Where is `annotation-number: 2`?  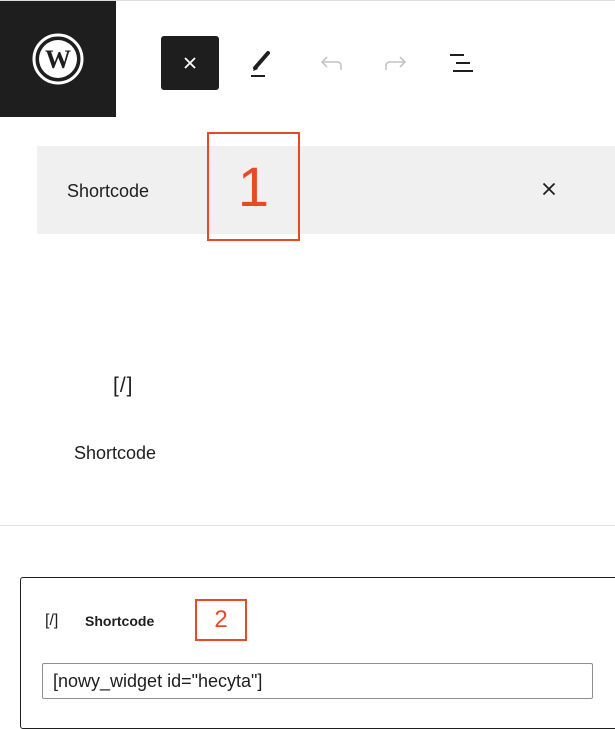 annotation-number: 2 is located at coordinates (221, 619).